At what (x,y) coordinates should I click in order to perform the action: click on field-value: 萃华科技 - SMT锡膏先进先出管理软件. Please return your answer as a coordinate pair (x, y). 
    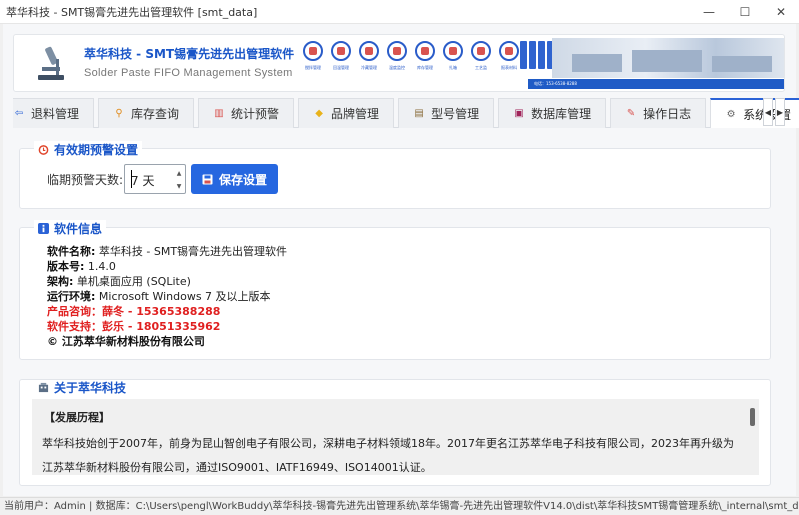
    Looking at the image, I should click on (193, 251).